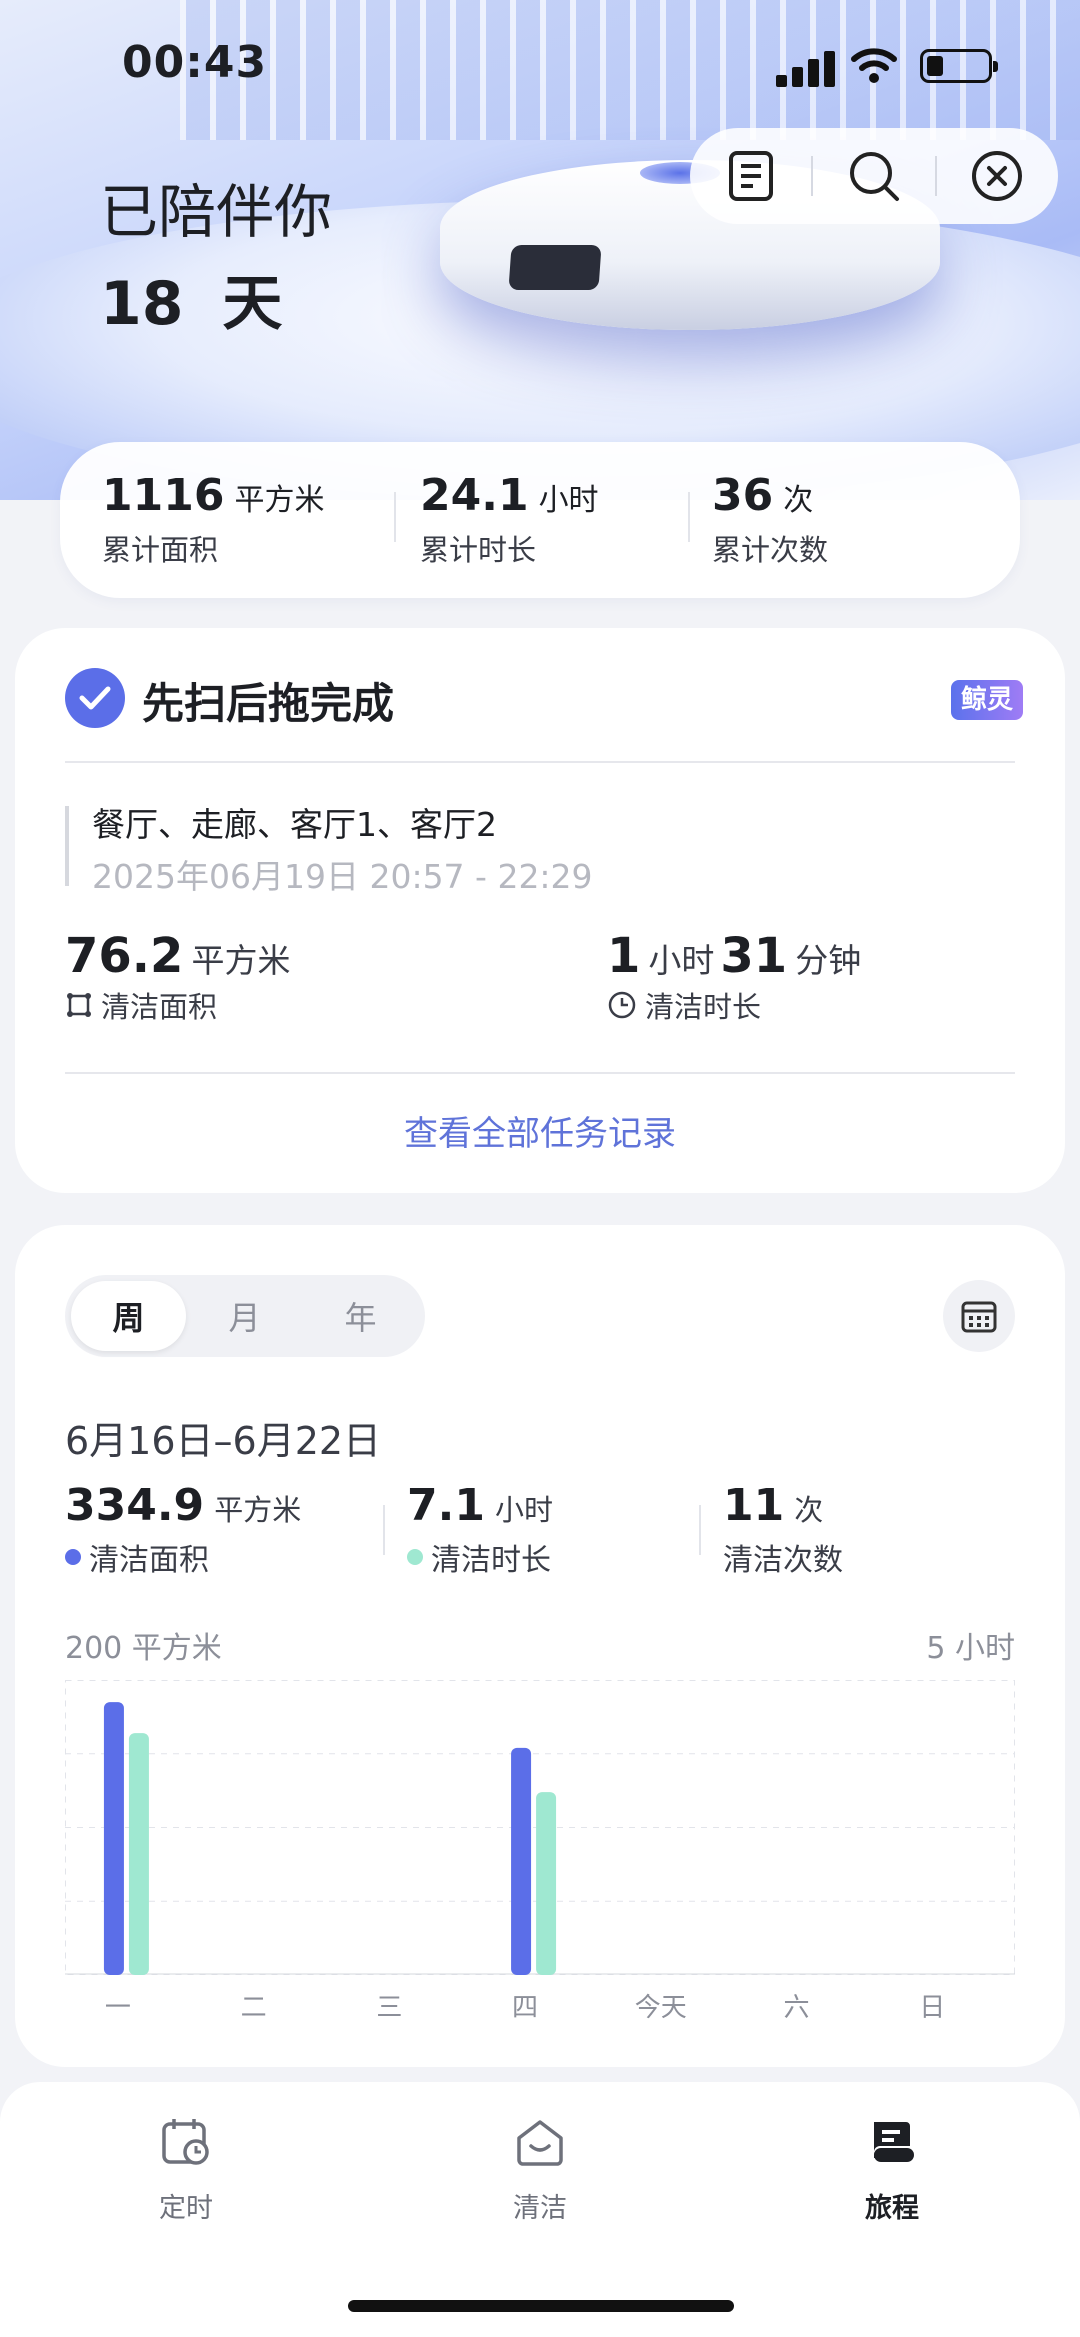 Image resolution: width=1080 pixels, height=2337 pixels. I want to click on x-tick-label: 三, so click(389, 2008).